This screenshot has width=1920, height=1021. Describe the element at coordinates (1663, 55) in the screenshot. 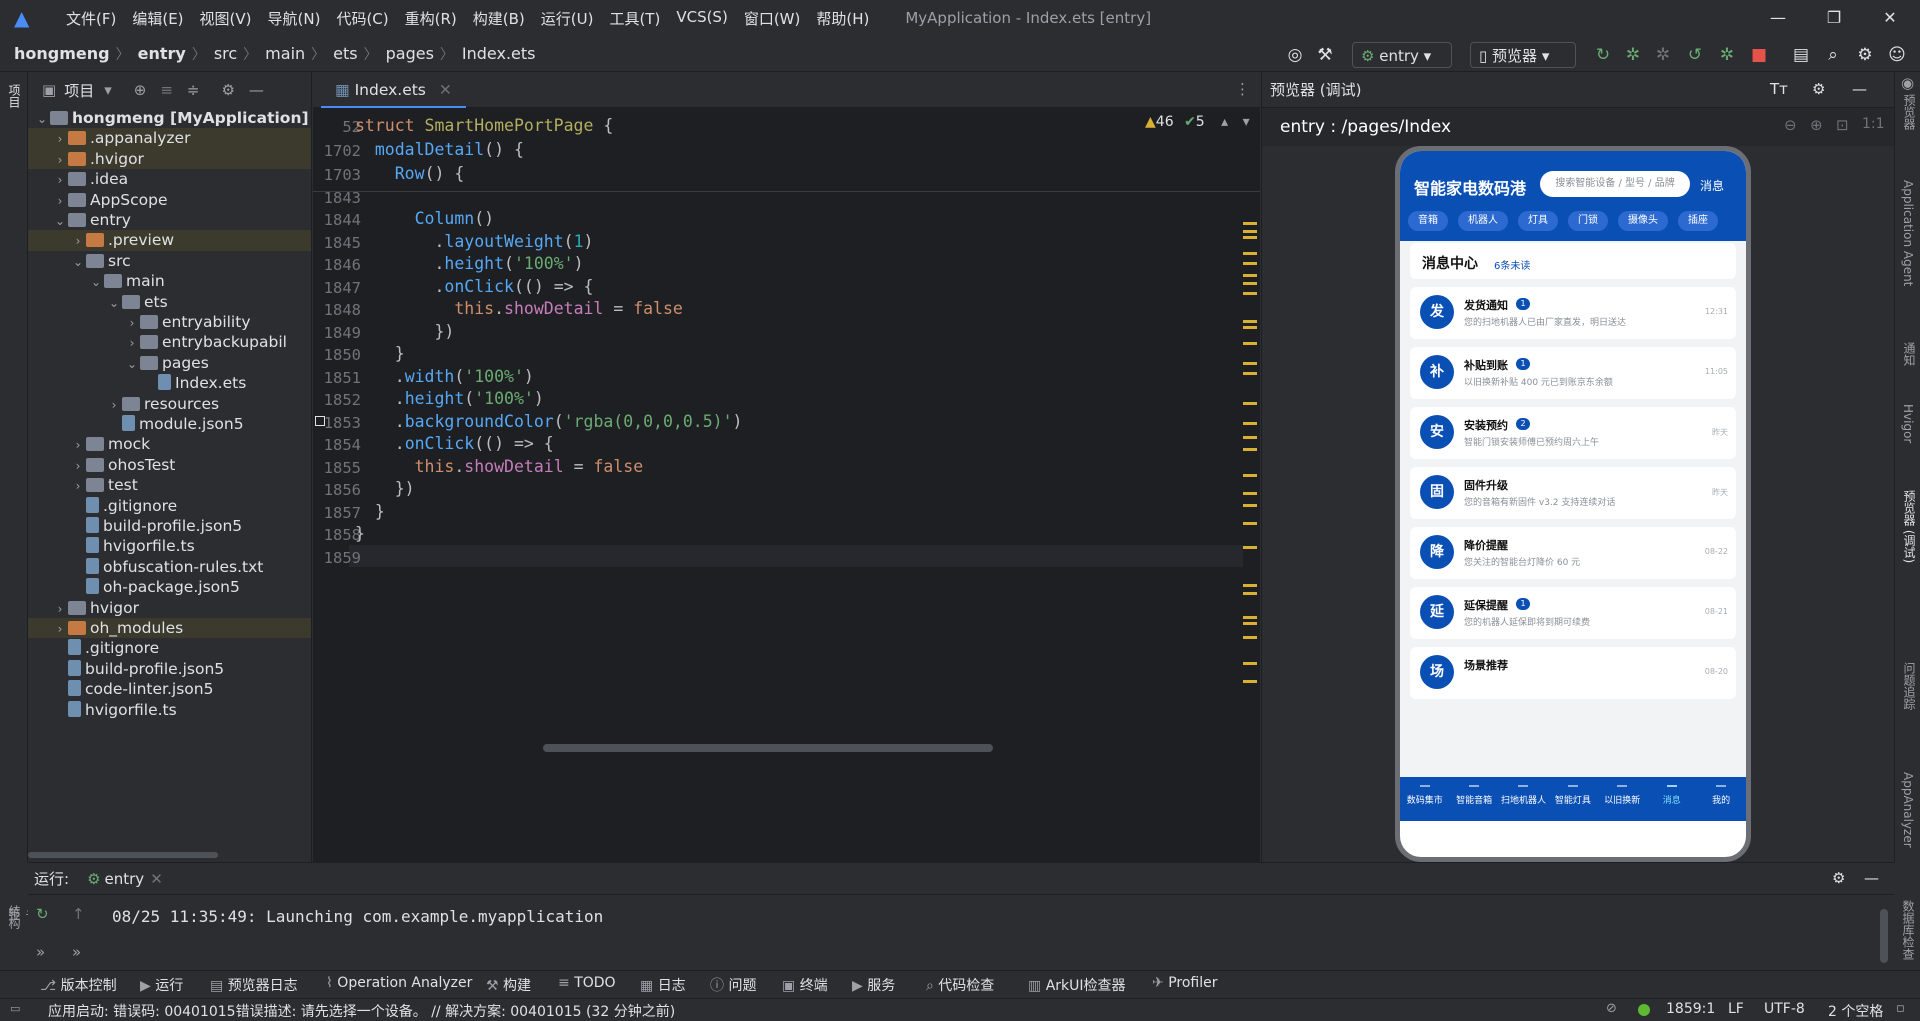

I see `attach-icon: ✲` at that location.